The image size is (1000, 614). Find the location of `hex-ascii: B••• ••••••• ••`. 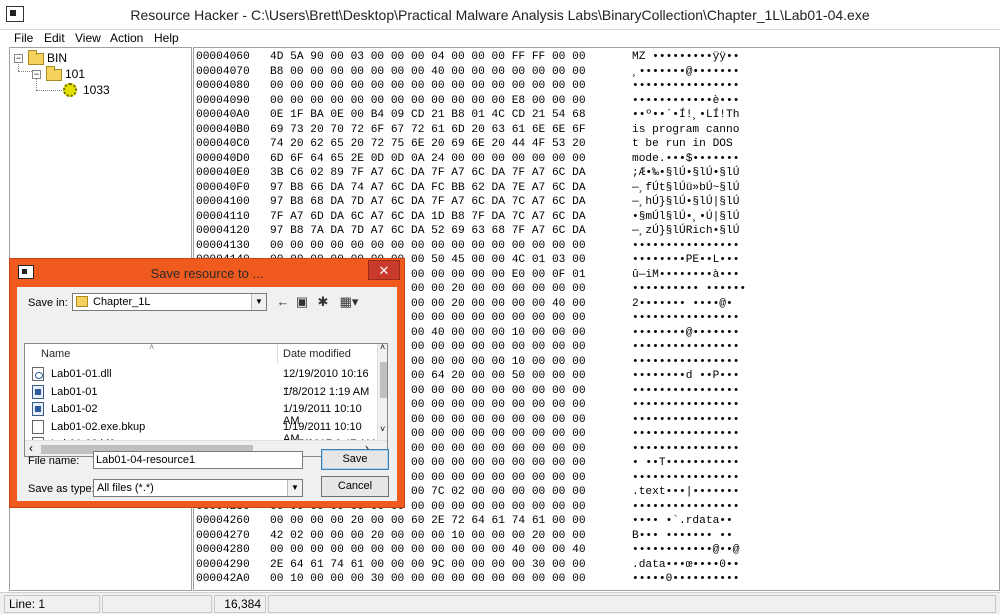

hex-ascii: B••• ••••••• •• is located at coordinates (682, 535).